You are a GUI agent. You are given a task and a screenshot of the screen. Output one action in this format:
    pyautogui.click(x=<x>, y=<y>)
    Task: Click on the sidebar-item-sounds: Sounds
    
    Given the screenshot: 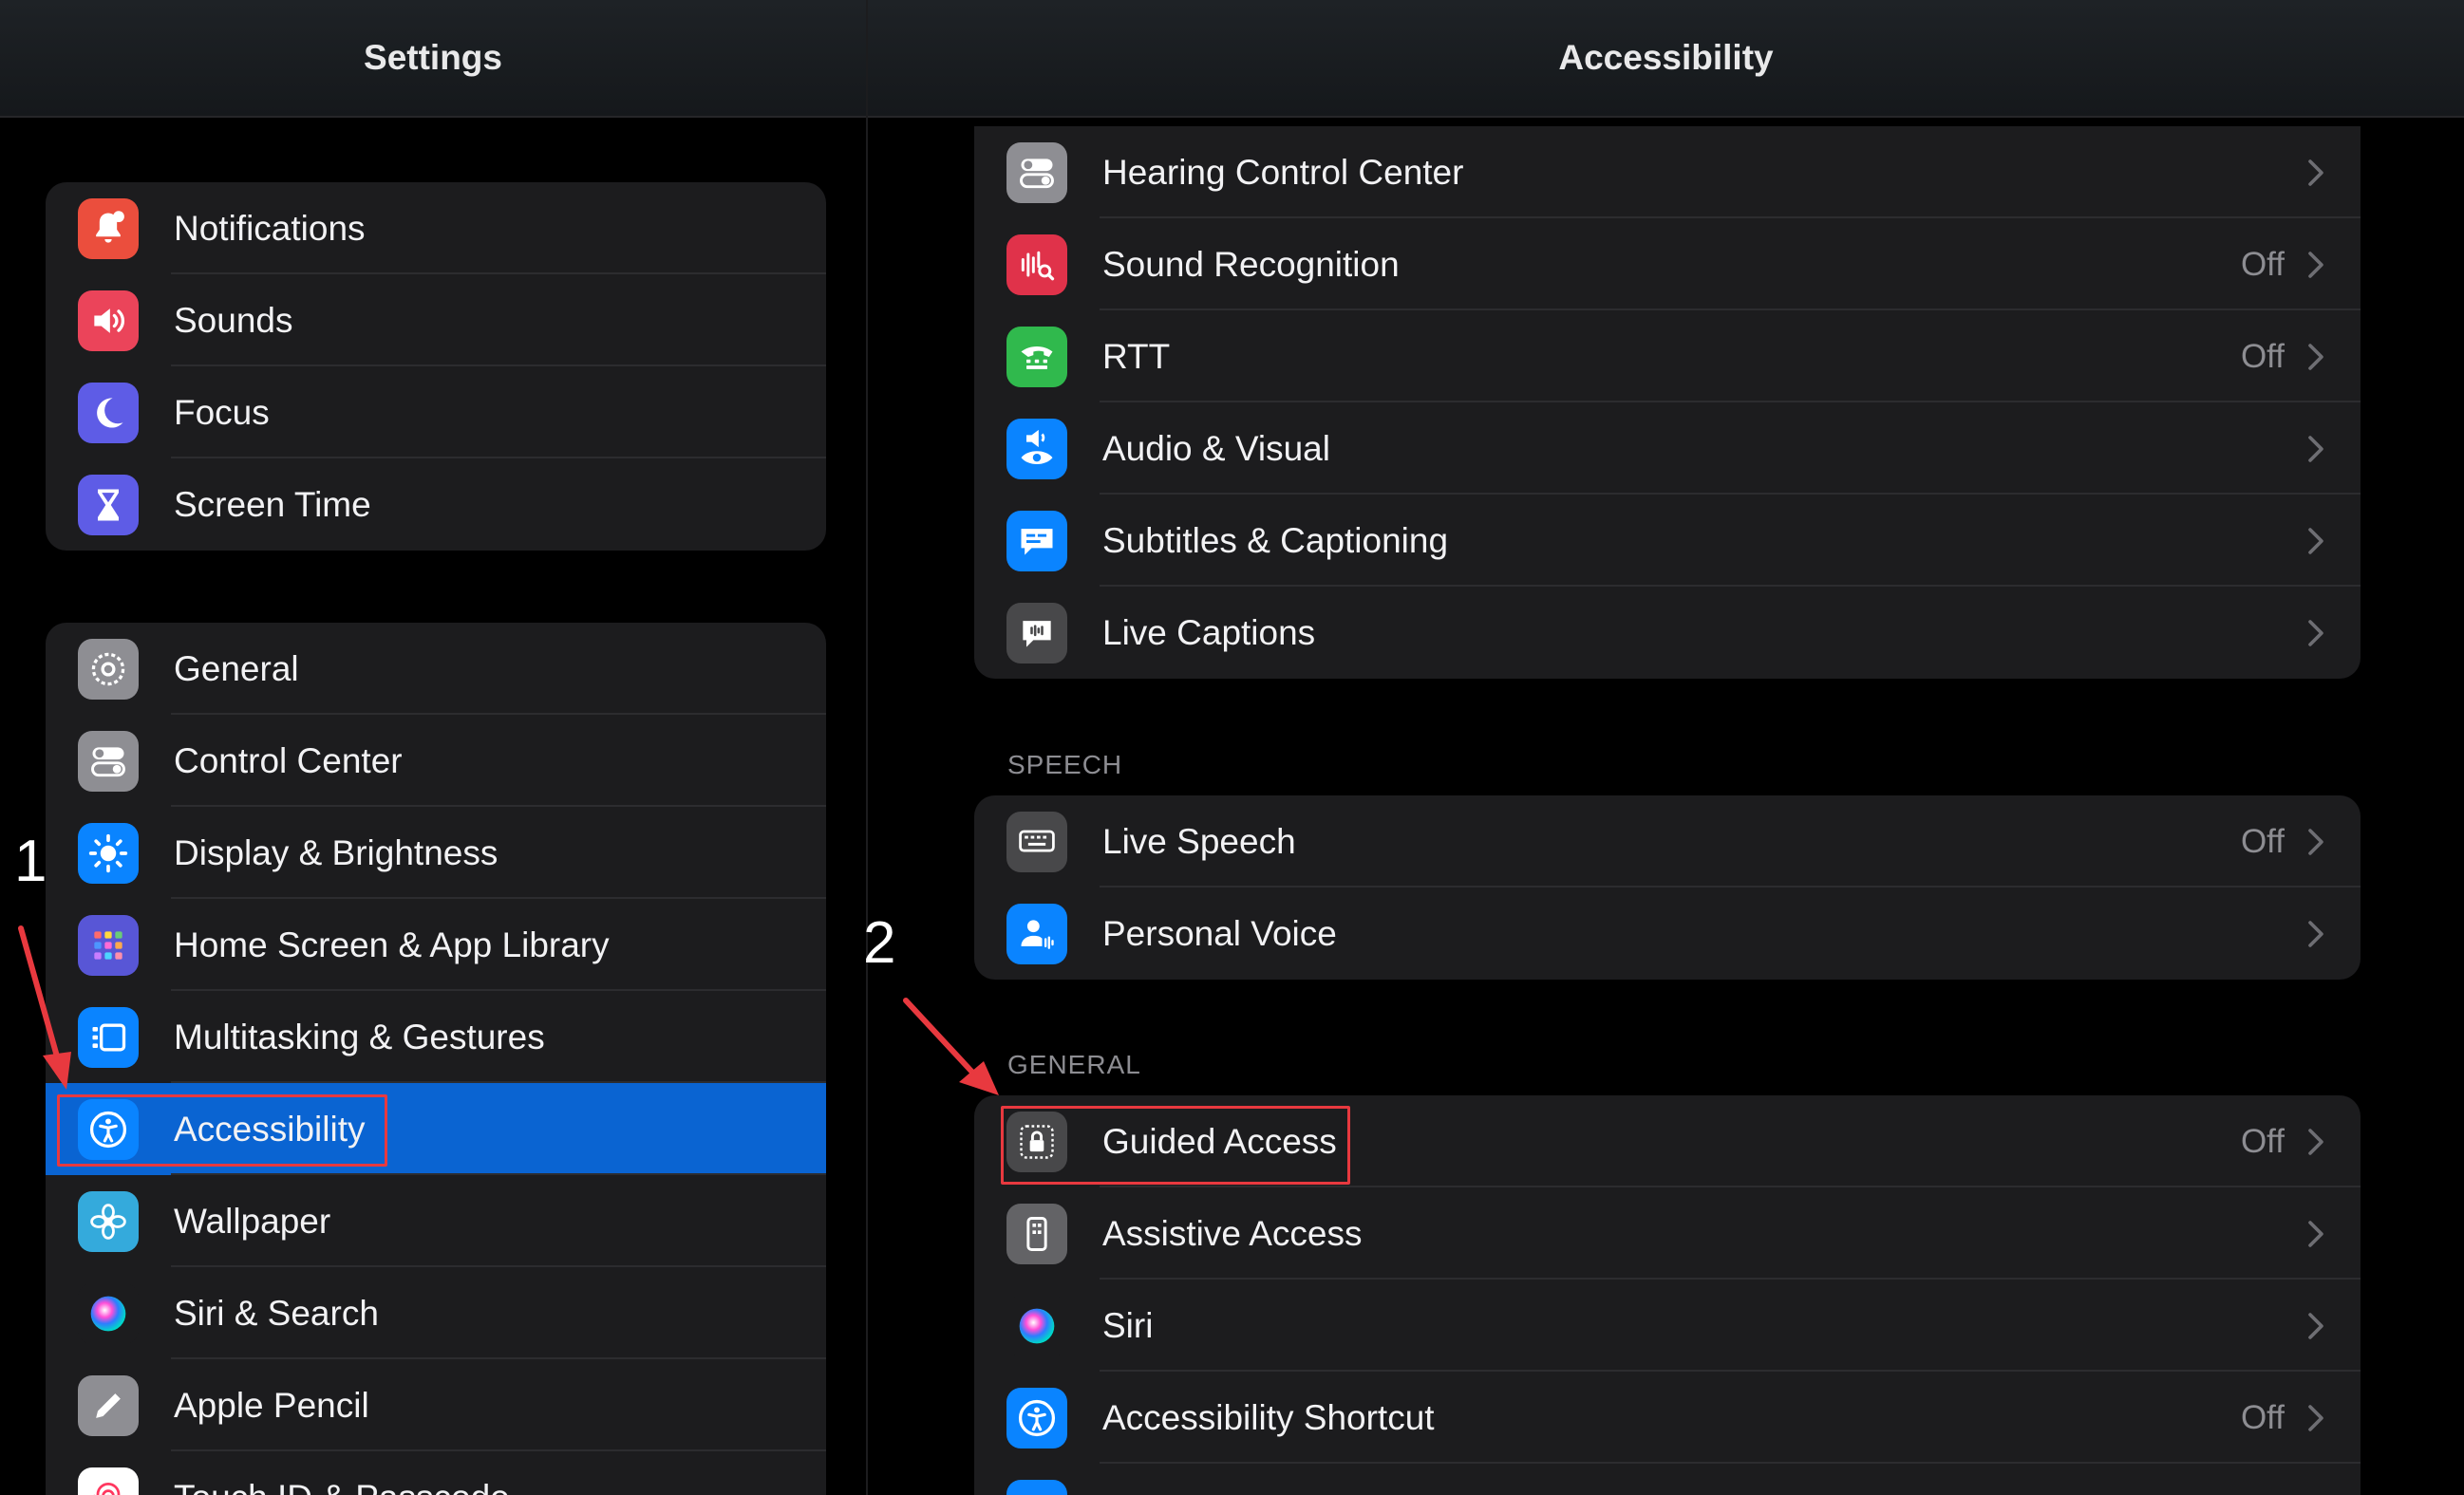 What is the action you would take?
    pyautogui.click(x=436, y=320)
    